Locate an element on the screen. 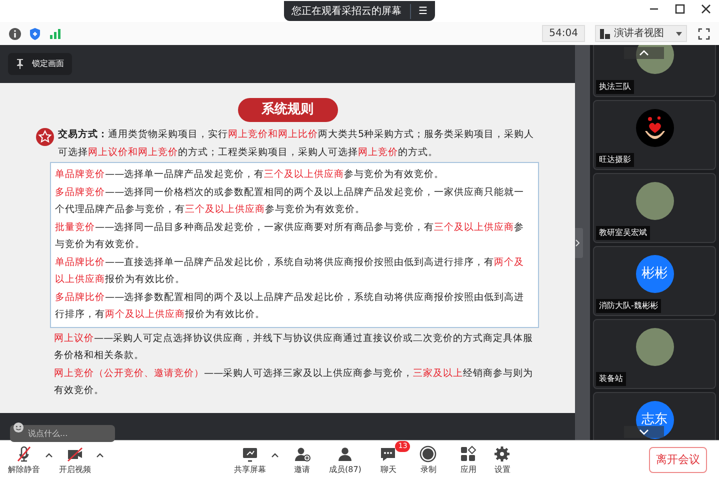 The width and height of the screenshot is (719, 479). participant-tile: 志东 is located at coordinates (654, 416).